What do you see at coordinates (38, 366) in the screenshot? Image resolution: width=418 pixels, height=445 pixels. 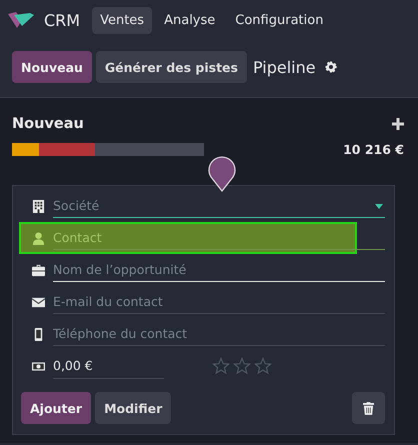 I see `banknote-icon` at bounding box center [38, 366].